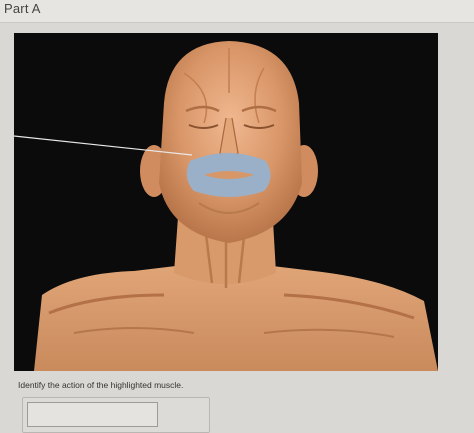  I want to click on answer-box, so click(116, 415).